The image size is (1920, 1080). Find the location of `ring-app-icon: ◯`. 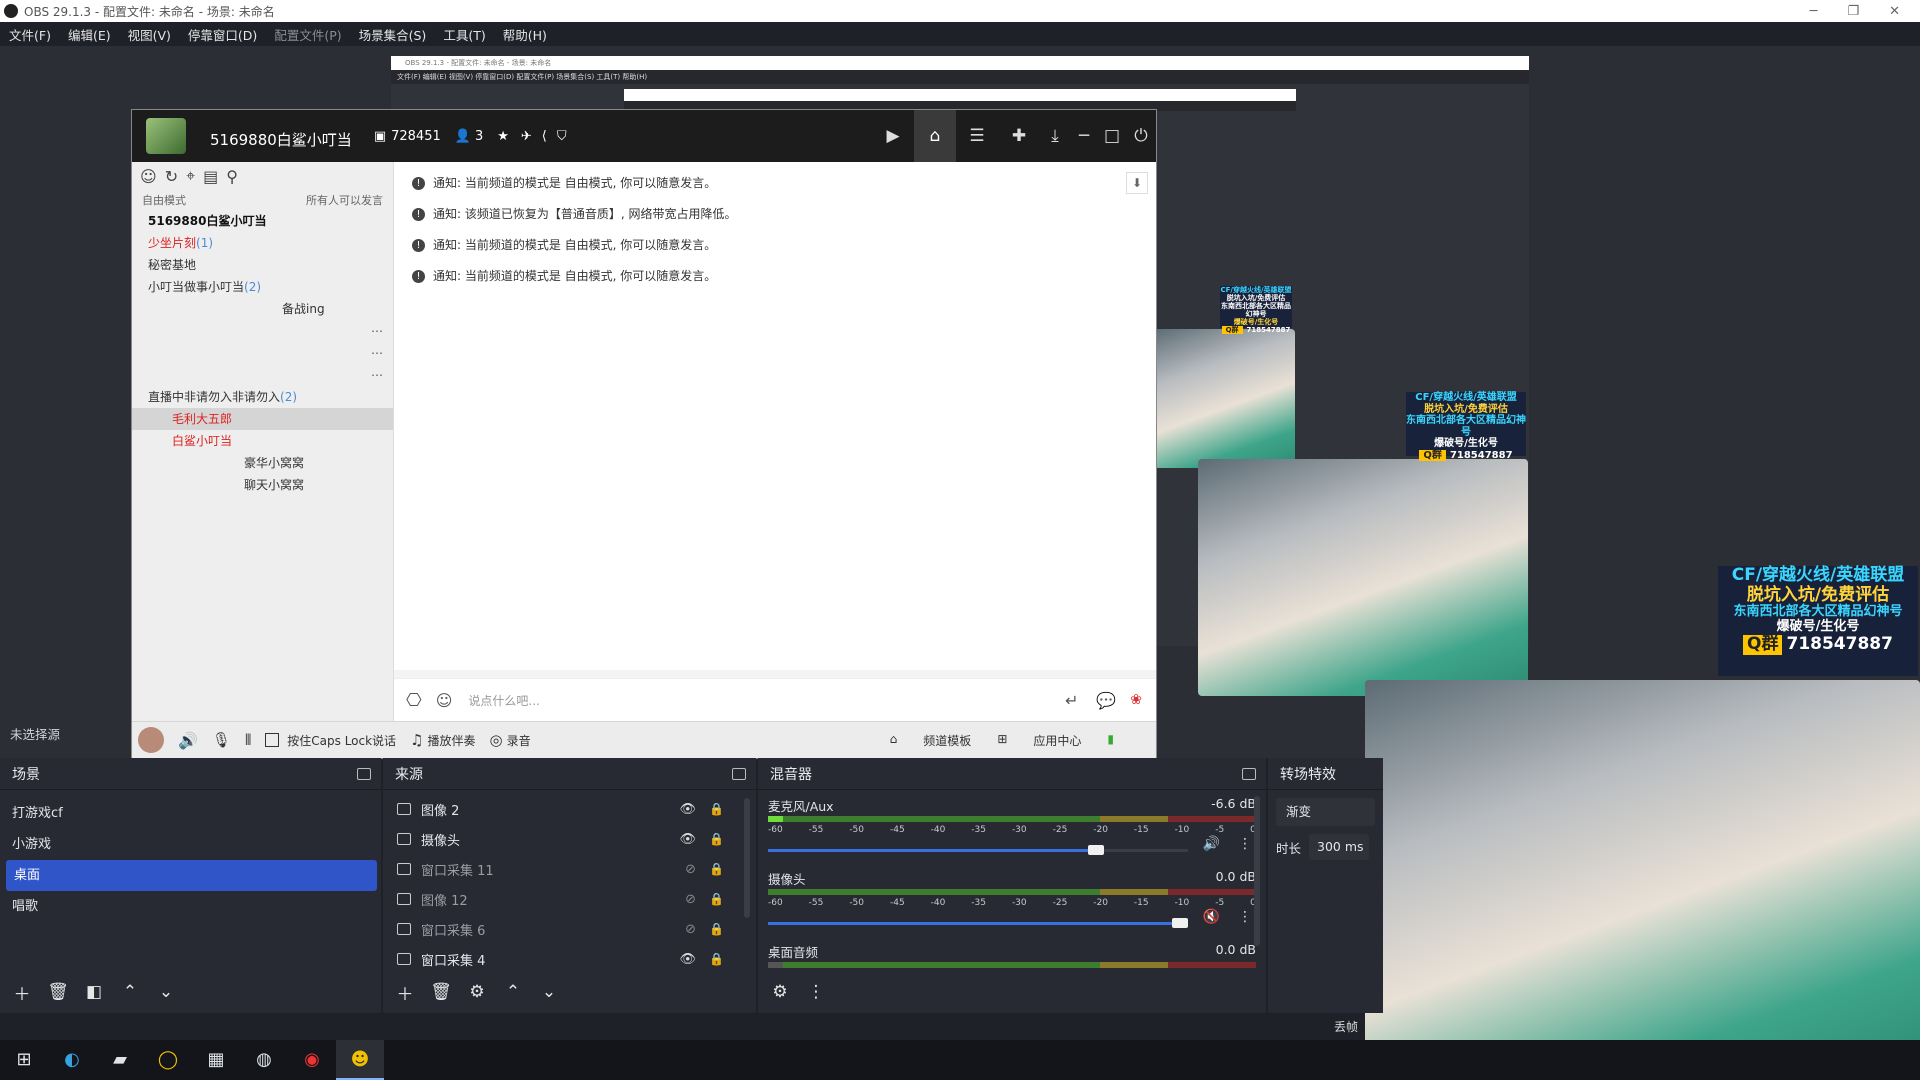

ring-app-icon: ◯ is located at coordinates (168, 1060).